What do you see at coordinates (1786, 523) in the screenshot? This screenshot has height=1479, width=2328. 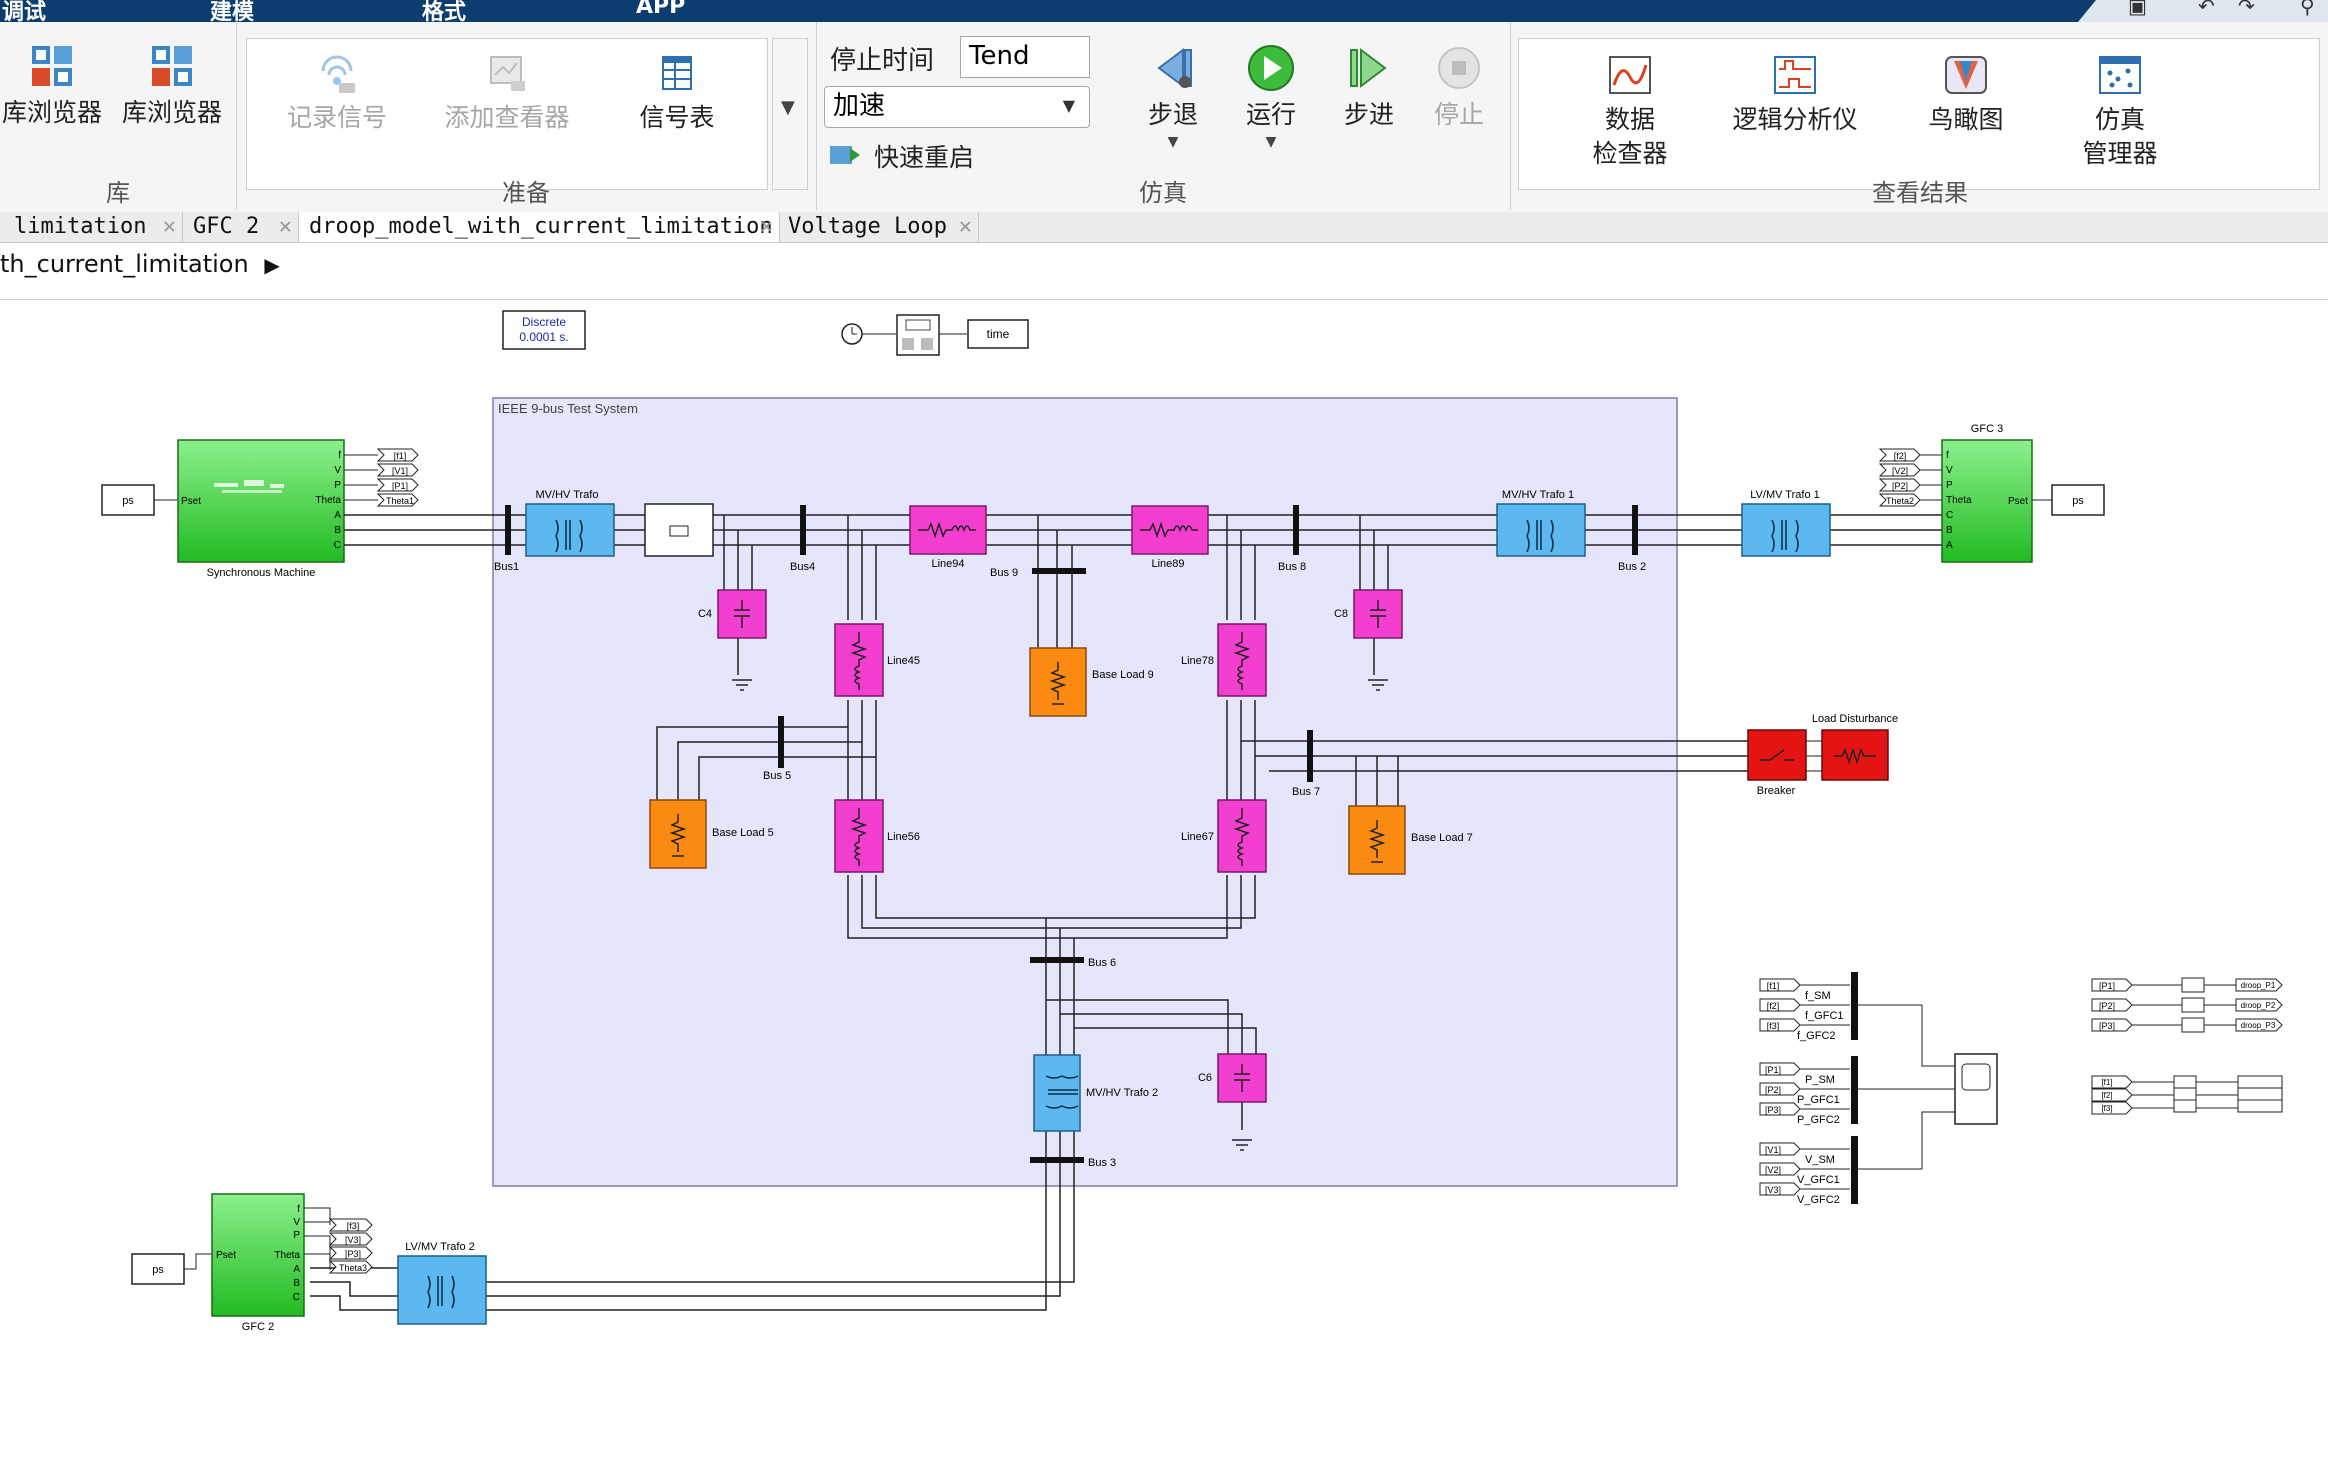 I see `lv-mv-trafo-1-block: LV/MV Trafo 1` at bounding box center [1786, 523].